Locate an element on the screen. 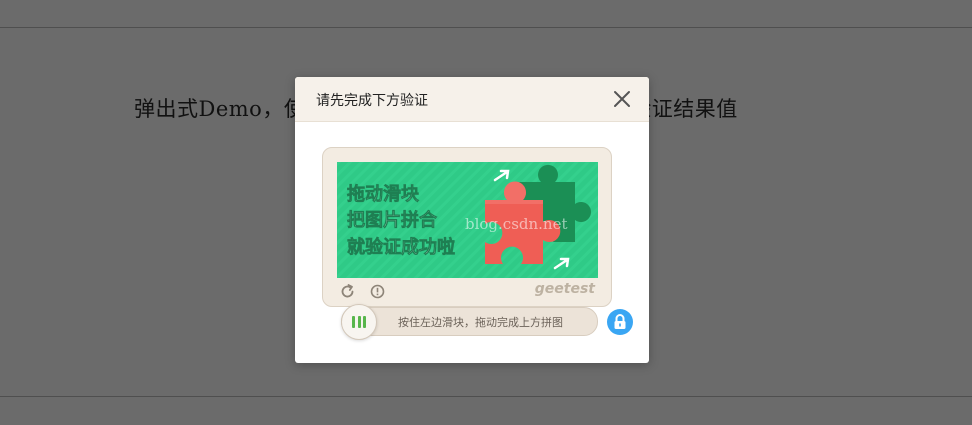  lock-icon is located at coordinates (620, 321).